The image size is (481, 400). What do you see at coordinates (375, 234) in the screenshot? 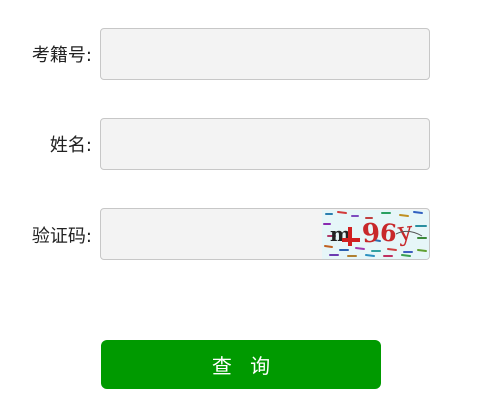
I see `captcha-image: m 9 6 y` at bounding box center [375, 234].